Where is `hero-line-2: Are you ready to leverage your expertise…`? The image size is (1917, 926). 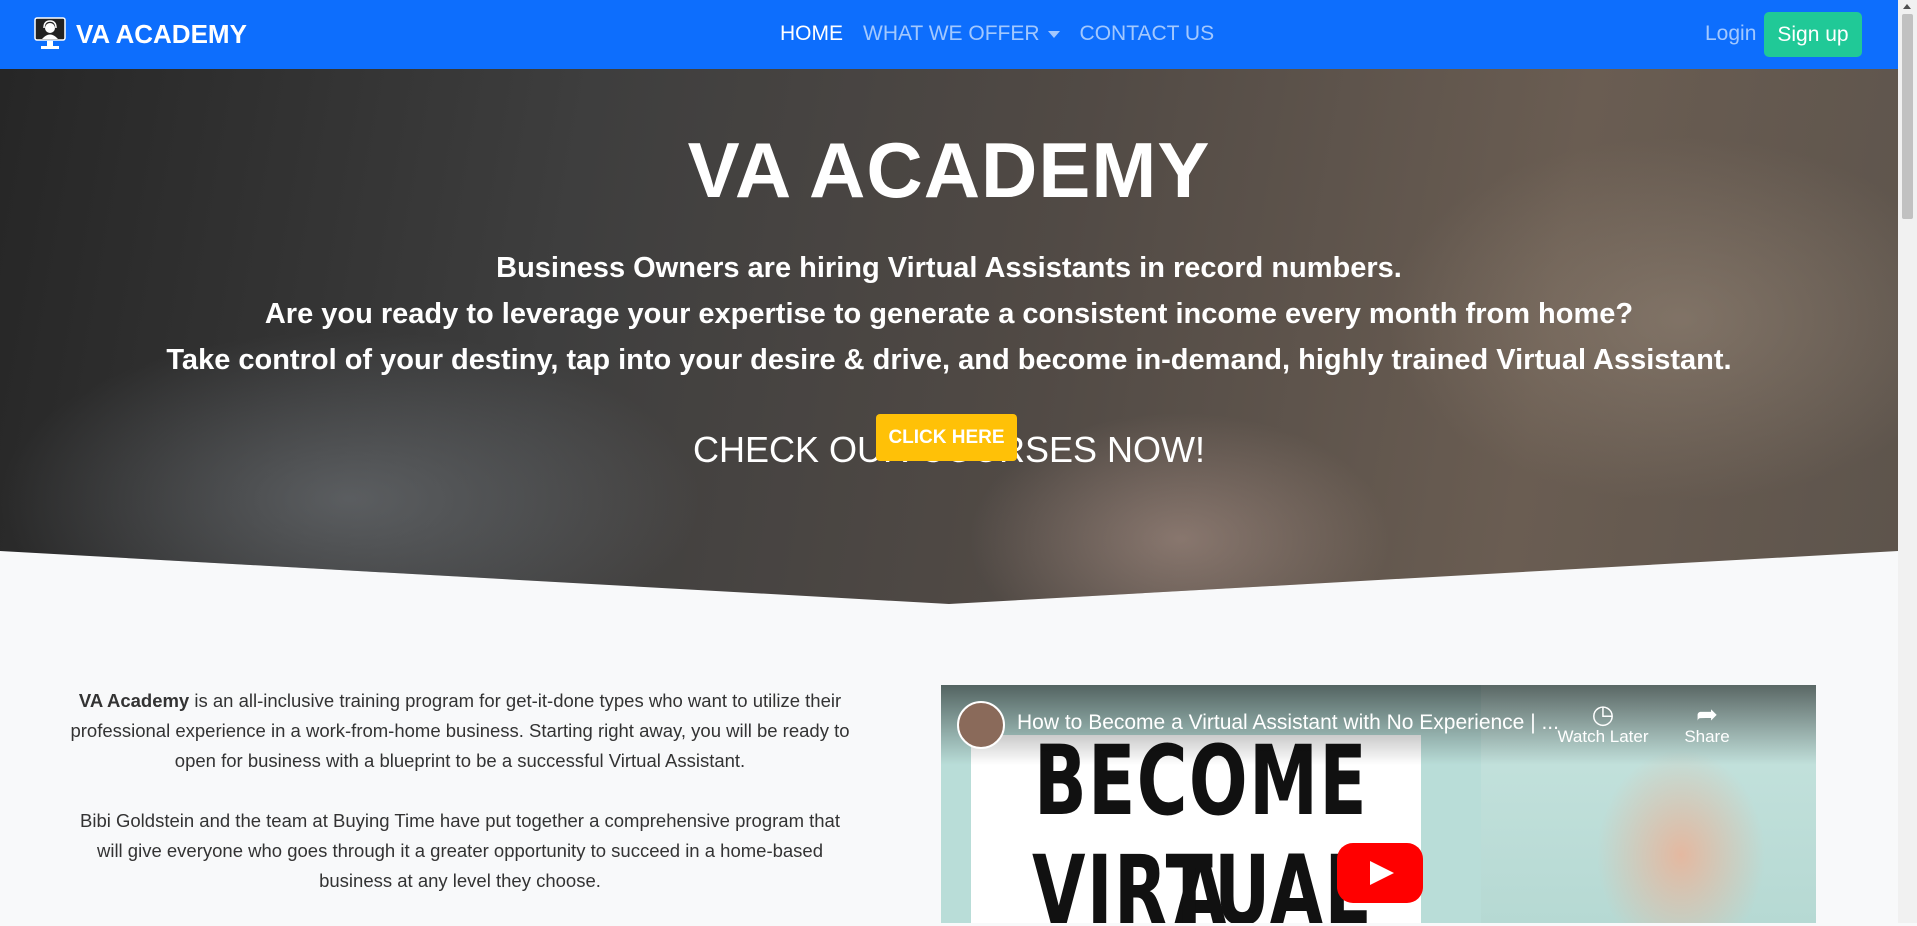
hero-line-2: Are you ready to leverage your expertise… is located at coordinates (949, 314).